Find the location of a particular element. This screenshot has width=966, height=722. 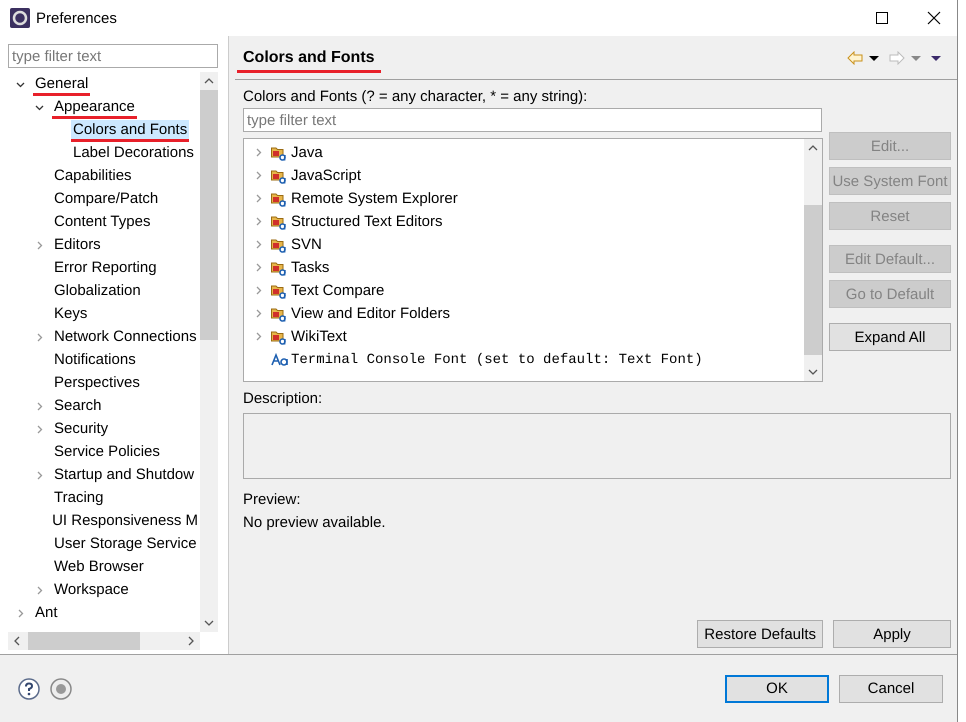

tree-item: Network Connections is located at coordinates (125, 337).